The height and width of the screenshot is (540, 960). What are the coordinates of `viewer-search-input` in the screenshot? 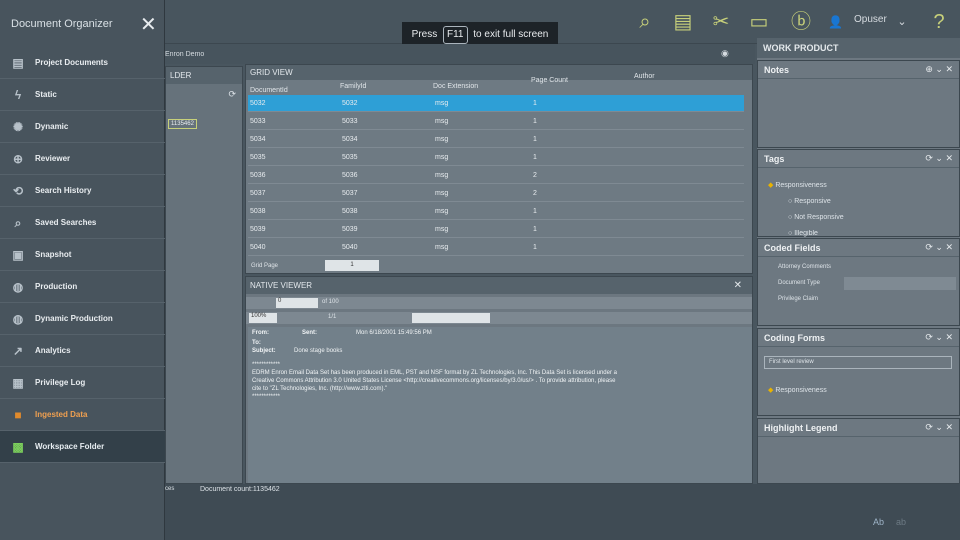 It's located at (451, 318).